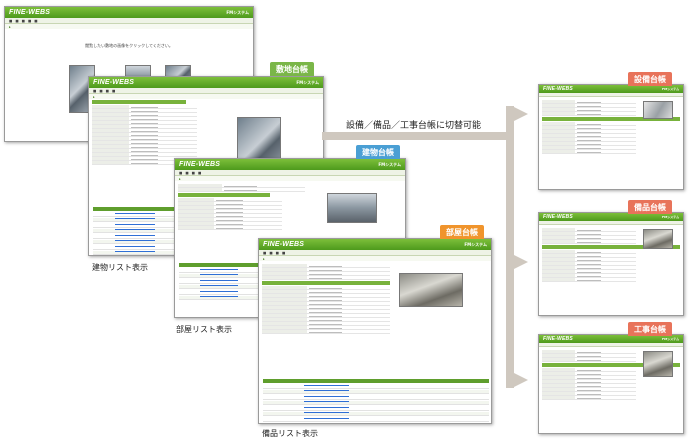  What do you see at coordinates (611, 264) in the screenshot?
I see `fixture-ledger-window: FINE-WEBS FMシステム` at bounding box center [611, 264].